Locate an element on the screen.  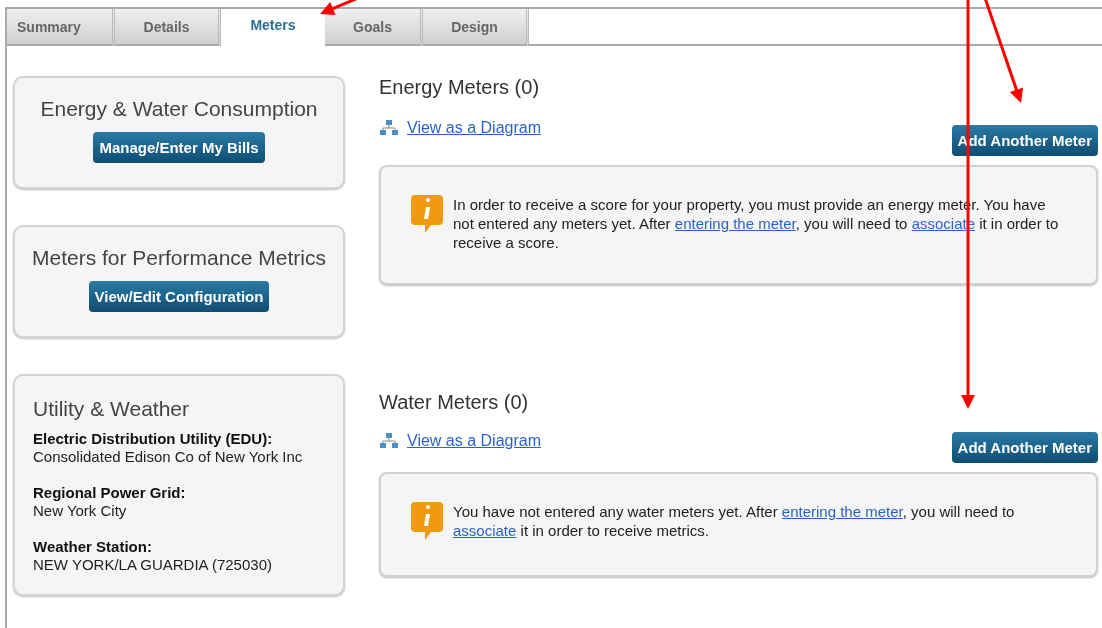
card-title: Utility & Weather is located at coordinates (111, 409).